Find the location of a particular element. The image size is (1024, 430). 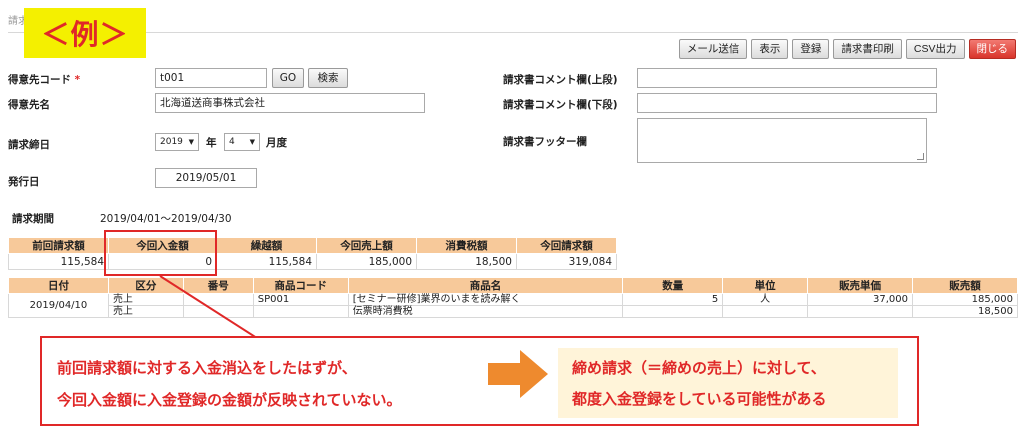

customer-code-label: 得意先コード * is located at coordinates (44, 80).